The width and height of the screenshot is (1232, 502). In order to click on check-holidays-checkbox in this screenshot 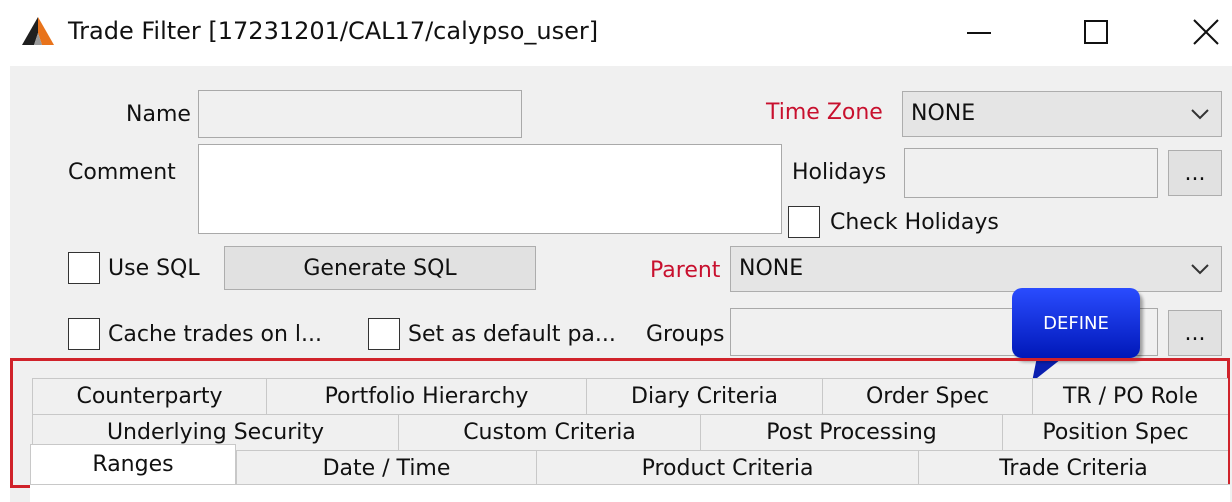, I will do `click(804, 222)`.